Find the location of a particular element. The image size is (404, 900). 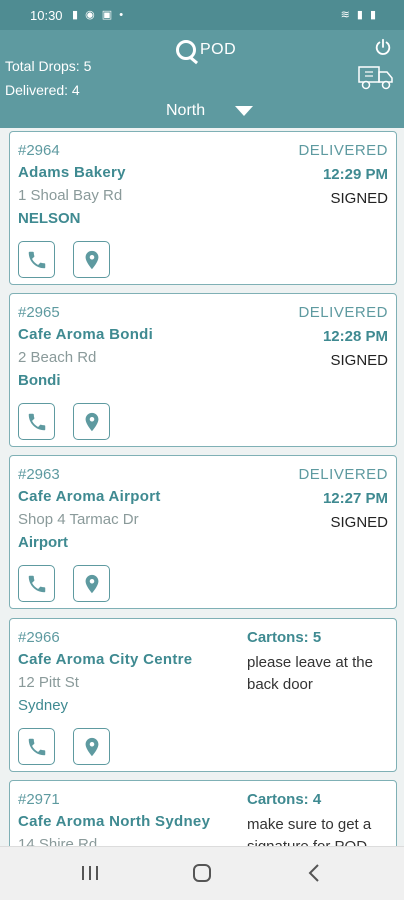

status-time: 10:30 is located at coordinates (46, 15).